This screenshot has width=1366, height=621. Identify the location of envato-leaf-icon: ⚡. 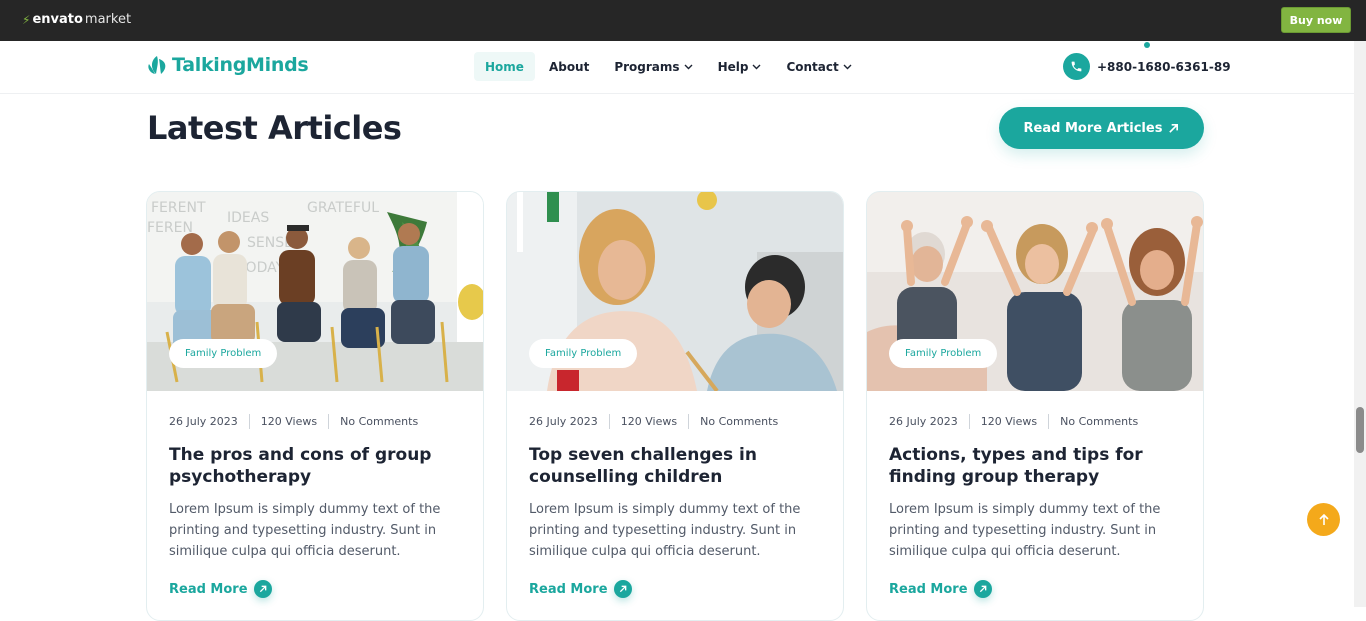
(26, 19).